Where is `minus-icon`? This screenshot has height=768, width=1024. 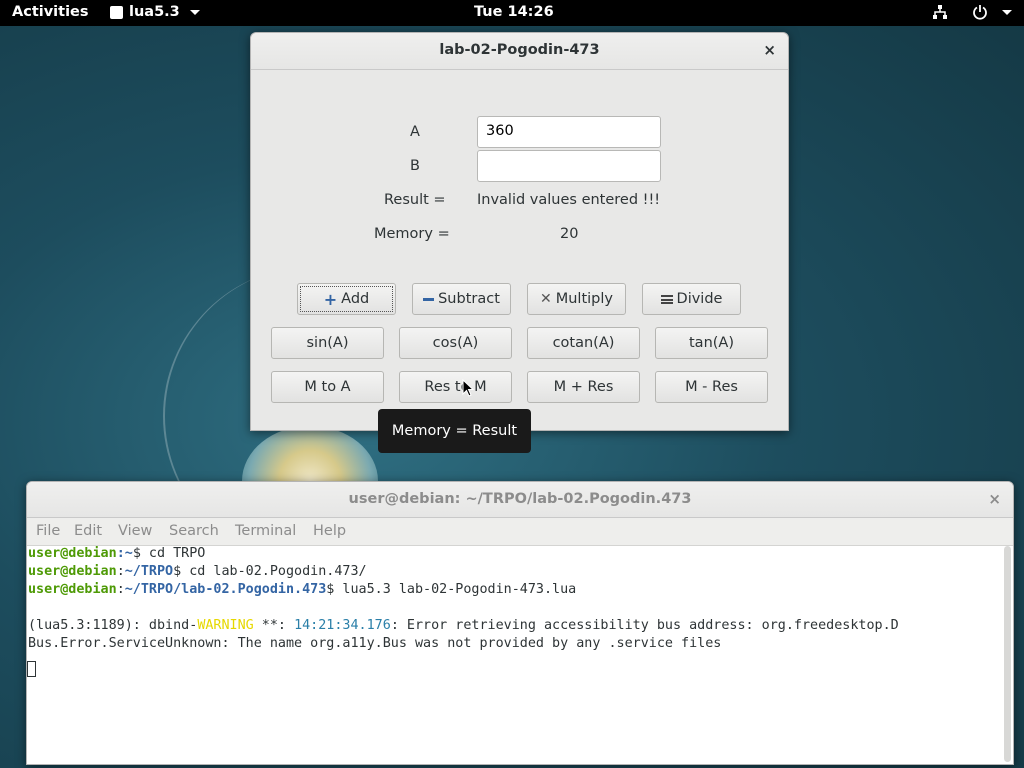 minus-icon is located at coordinates (429, 299).